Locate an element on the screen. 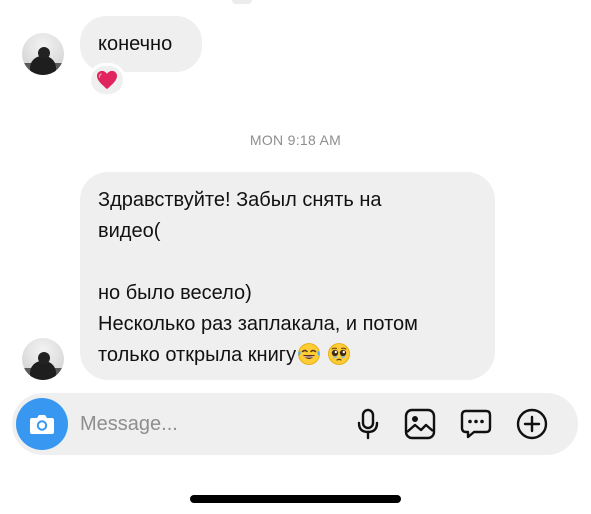 The height and width of the screenshot is (514, 591). sticker-button is located at coordinates (476, 424).